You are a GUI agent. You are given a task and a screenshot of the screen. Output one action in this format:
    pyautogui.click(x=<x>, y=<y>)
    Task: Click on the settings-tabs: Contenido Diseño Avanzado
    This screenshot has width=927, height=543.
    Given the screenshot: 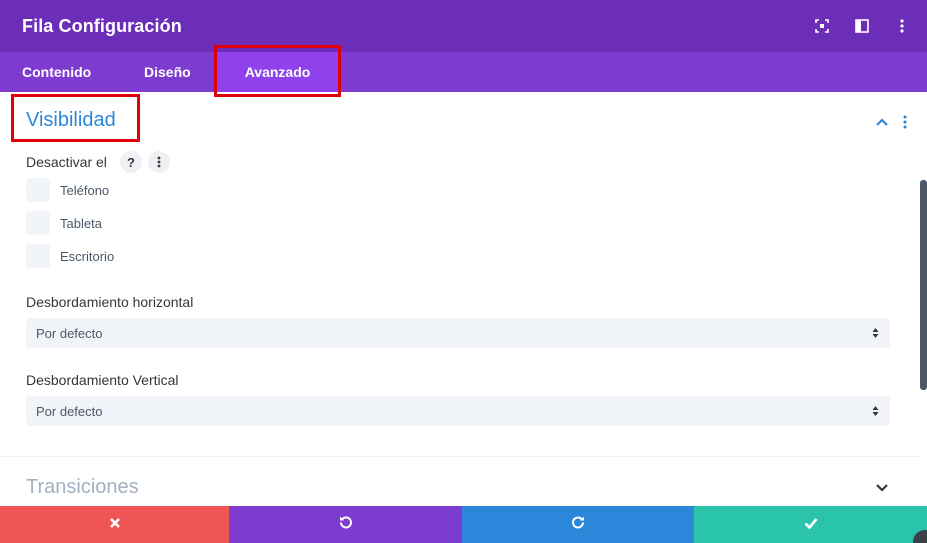 What is the action you would take?
    pyautogui.click(x=463, y=72)
    